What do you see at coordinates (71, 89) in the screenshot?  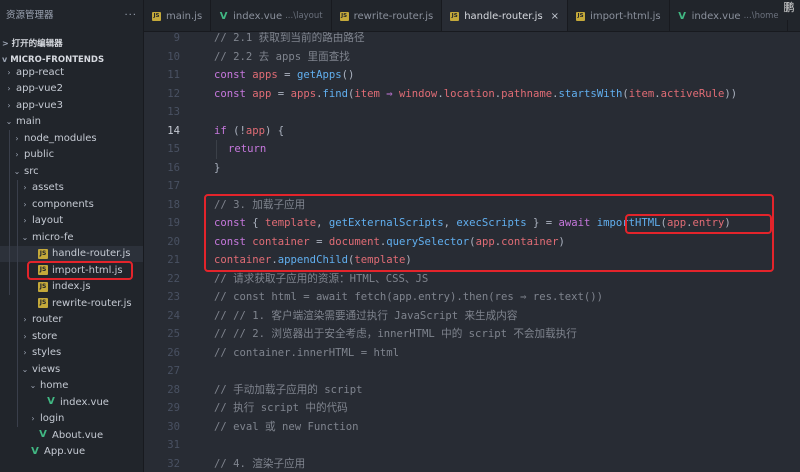 I see `tree-folder: › app-vue2` at bounding box center [71, 89].